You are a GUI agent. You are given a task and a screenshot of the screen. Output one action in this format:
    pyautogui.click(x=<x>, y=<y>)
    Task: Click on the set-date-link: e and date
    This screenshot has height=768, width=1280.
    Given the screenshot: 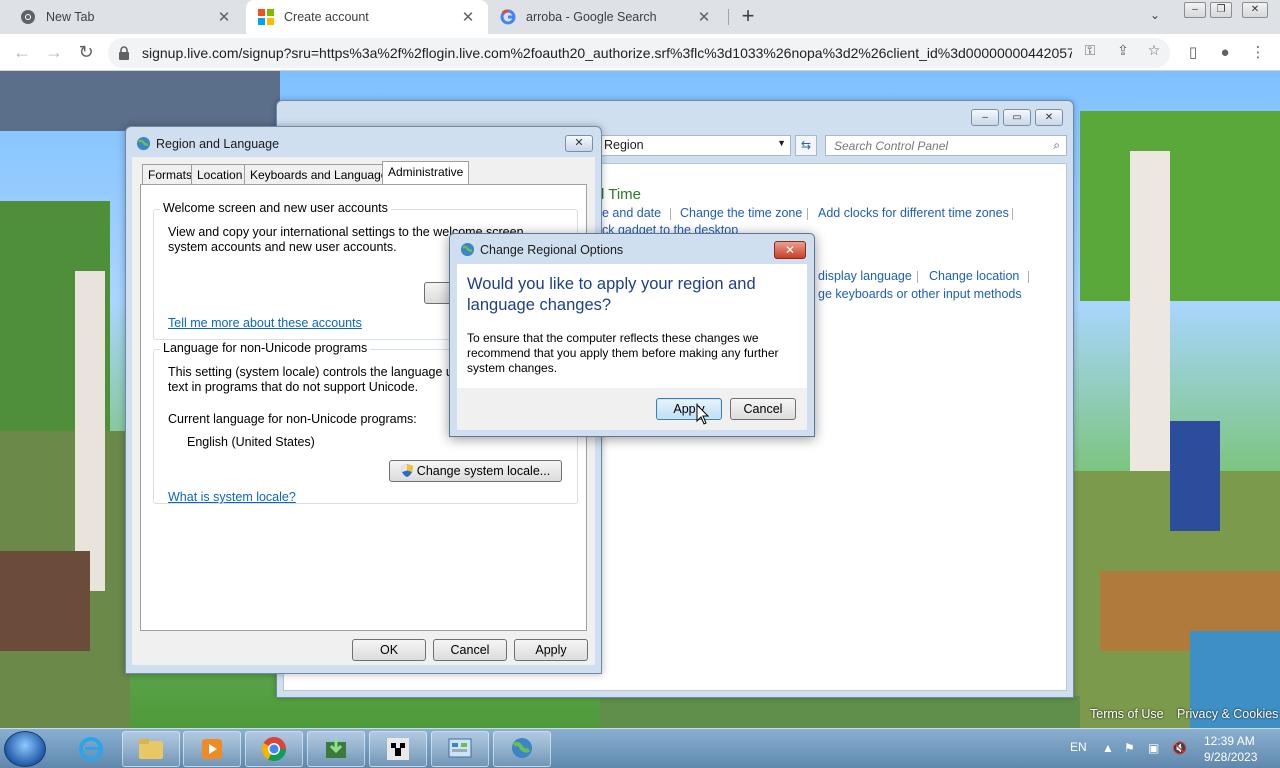 What is the action you would take?
    pyautogui.click(x=631, y=213)
    